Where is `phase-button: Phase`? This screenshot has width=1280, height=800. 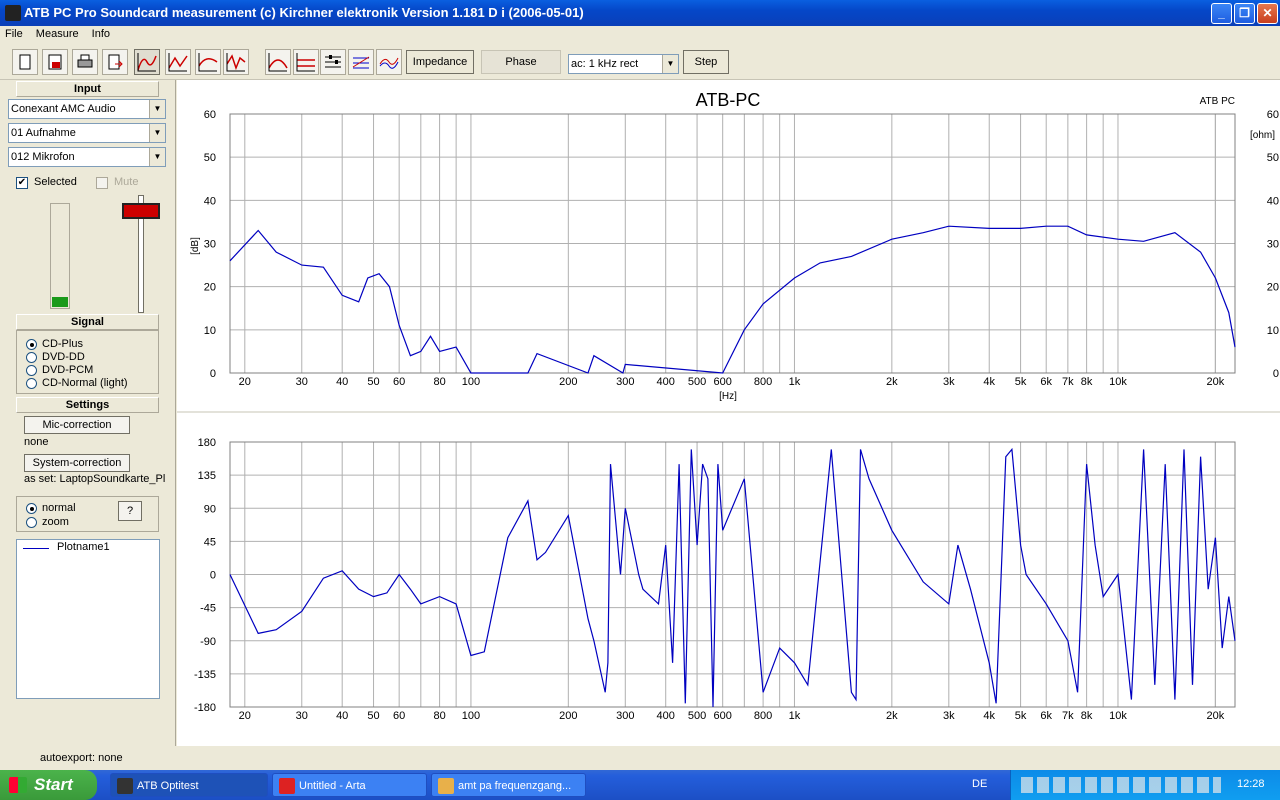
phase-button: Phase is located at coordinates (521, 62).